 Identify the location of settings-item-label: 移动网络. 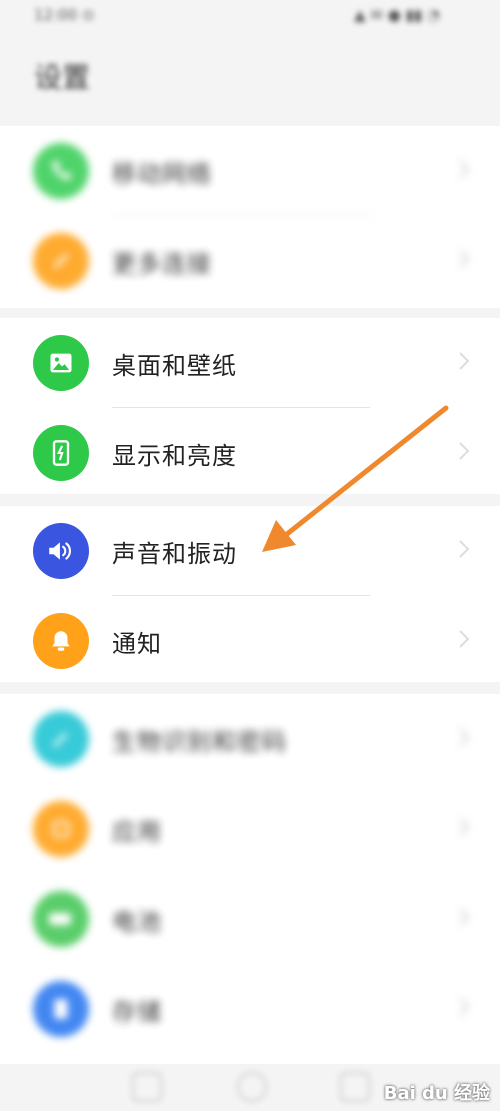
(162, 174).